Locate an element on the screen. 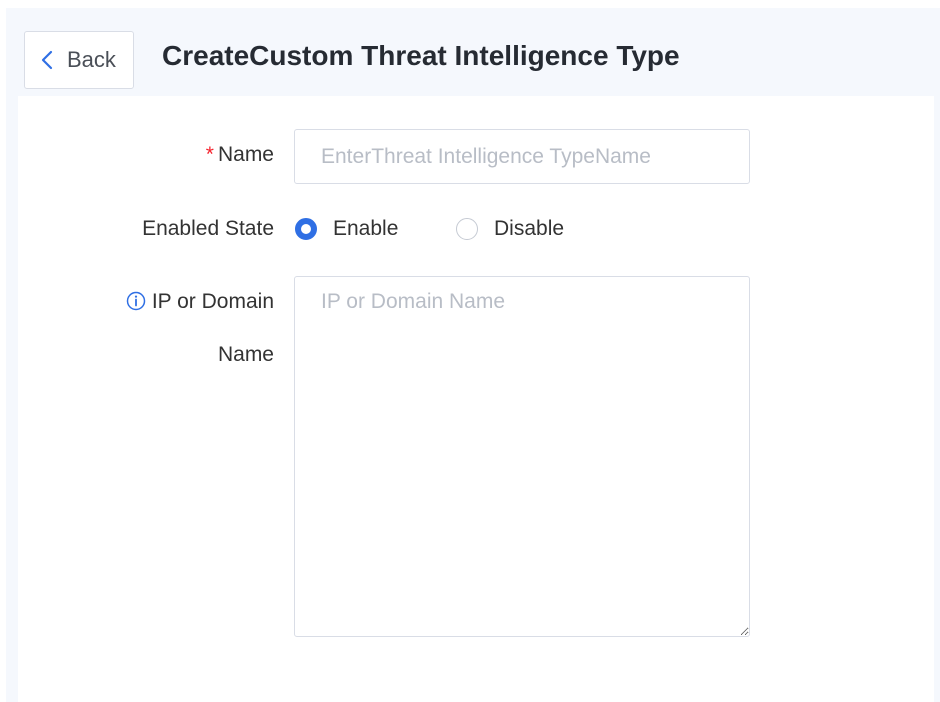 Image resolution: width=940 pixels, height=702 pixels. radio-disable: Disable is located at coordinates (510, 229).